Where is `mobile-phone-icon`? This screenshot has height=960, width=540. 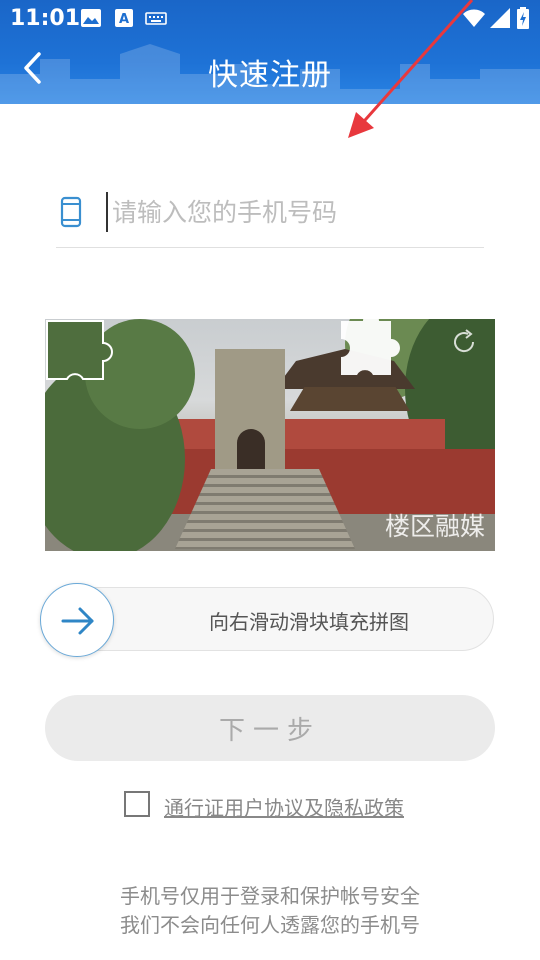
mobile-phone-icon is located at coordinates (71, 212).